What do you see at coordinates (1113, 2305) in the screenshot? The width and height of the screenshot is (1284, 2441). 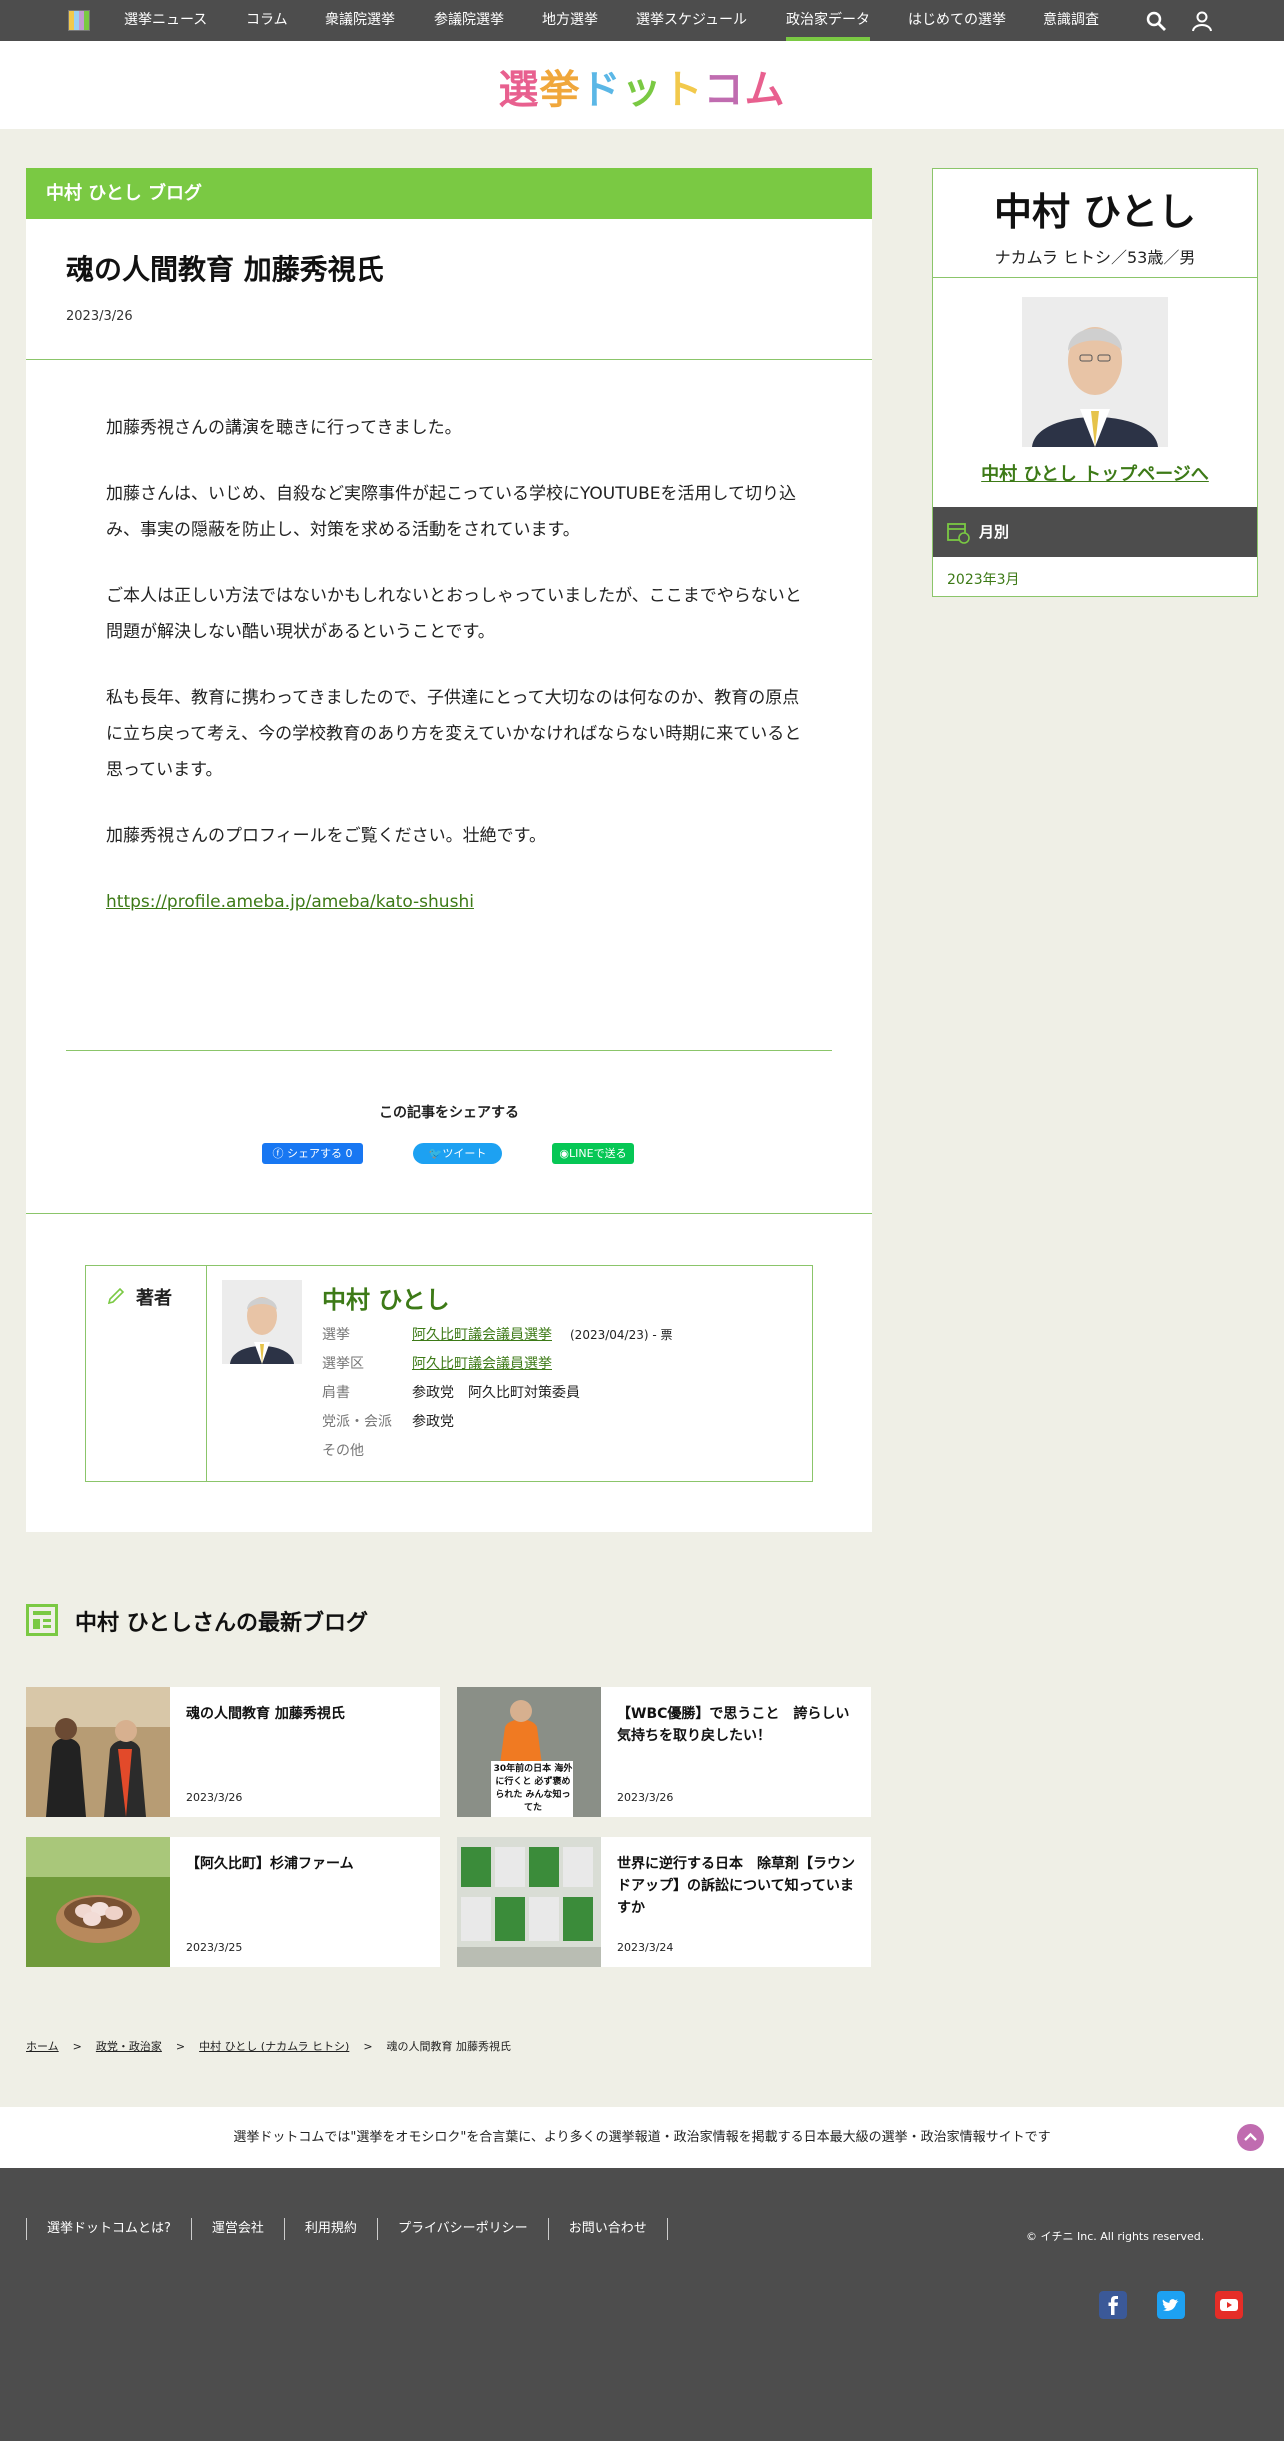 I see `facebook-icon` at bounding box center [1113, 2305].